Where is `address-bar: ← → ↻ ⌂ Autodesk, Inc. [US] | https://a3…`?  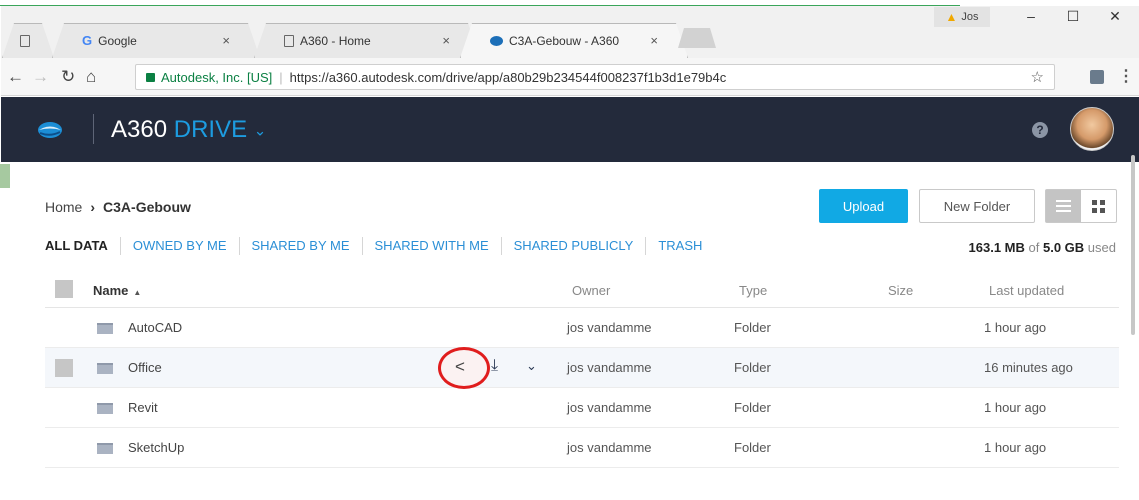 address-bar: ← → ↻ ⌂ Autodesk, Inc. [US] | https://a3… is located at coordinates (570, 77).